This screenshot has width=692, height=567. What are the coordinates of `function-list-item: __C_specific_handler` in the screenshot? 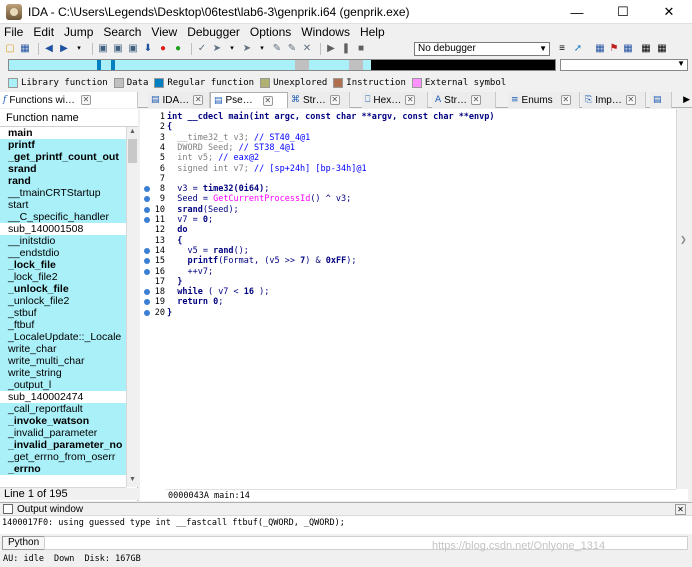 It's located at (63, 217).